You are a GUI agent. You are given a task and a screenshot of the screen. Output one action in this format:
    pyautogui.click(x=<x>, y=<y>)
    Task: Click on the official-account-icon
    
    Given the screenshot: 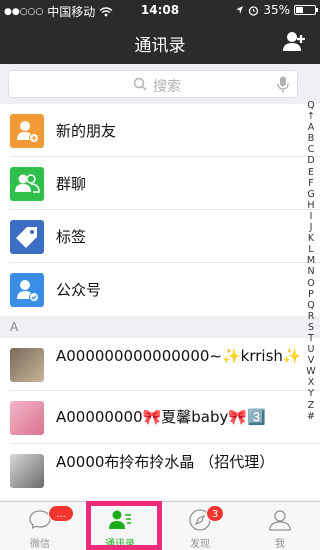 What is the action you would take?
    pyautogui.click(x=27, y=290)
    